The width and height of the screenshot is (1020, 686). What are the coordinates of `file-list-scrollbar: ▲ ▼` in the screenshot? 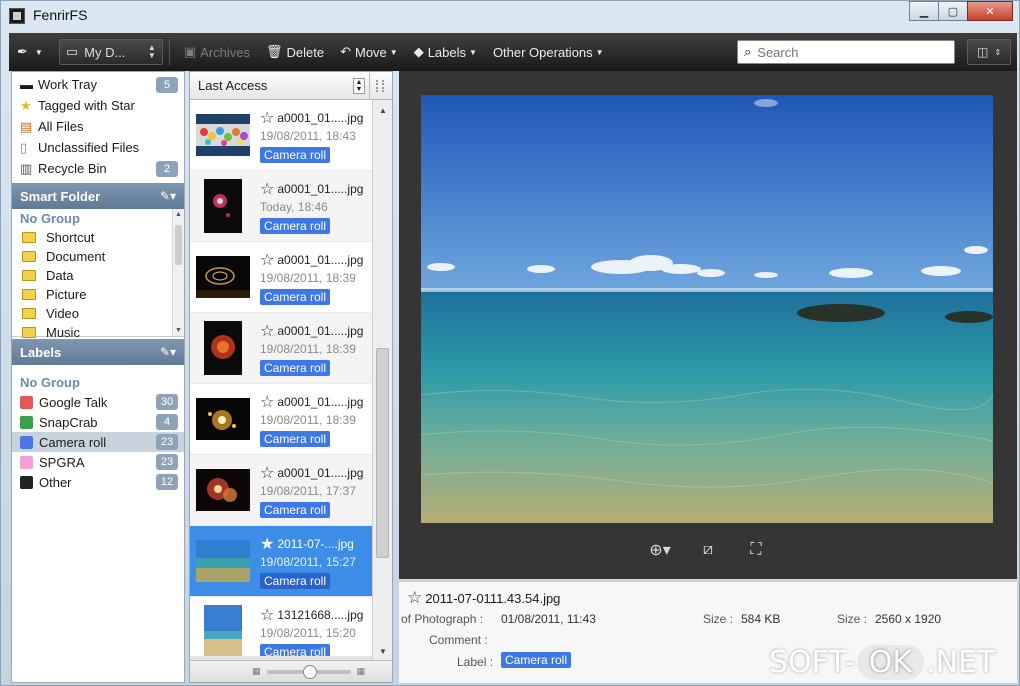 It's located at (382, 380).